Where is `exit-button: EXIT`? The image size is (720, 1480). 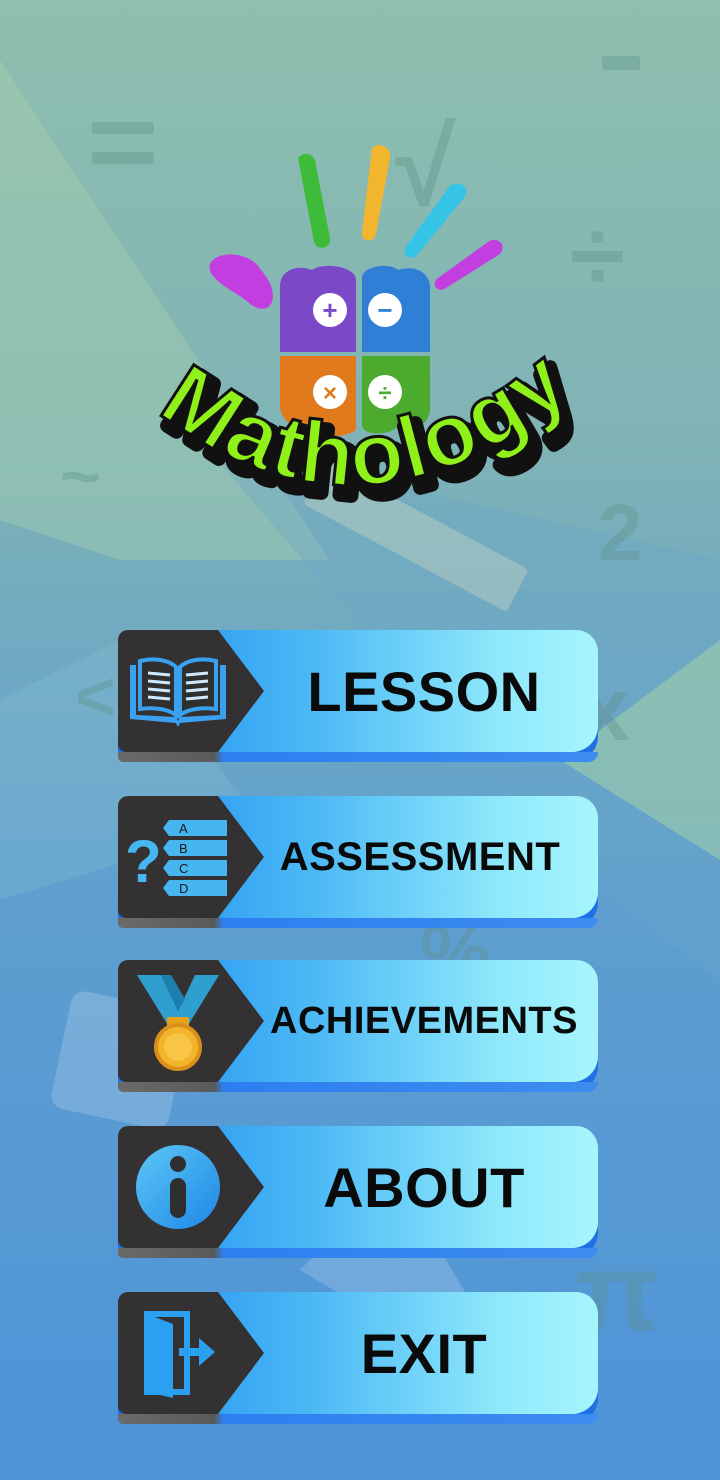 exit-button: EXIT is located at coordinates (360, 1359).